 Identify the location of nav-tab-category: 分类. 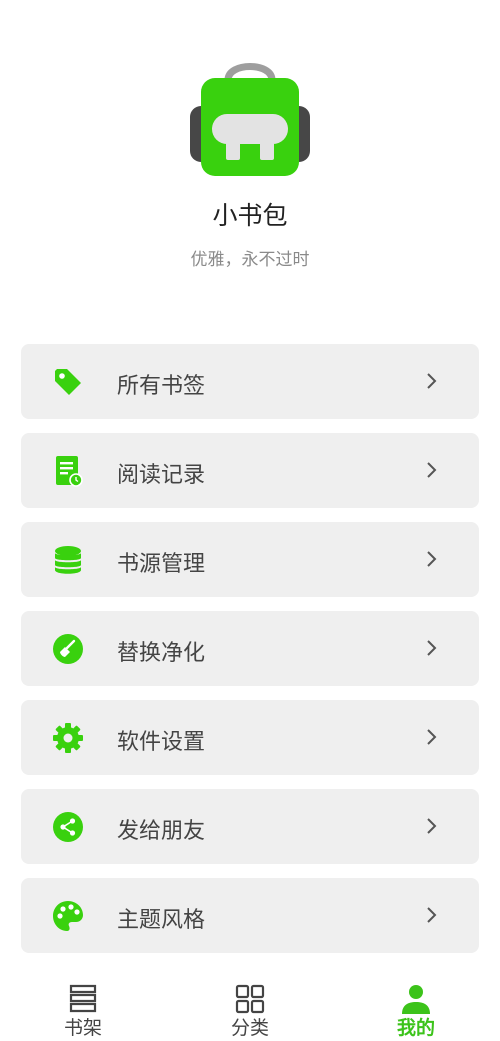
(250, 1008).